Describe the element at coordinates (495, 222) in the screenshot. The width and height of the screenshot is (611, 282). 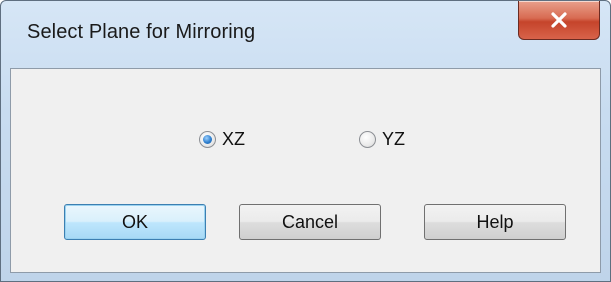
I see `help-button: Help` at that location.